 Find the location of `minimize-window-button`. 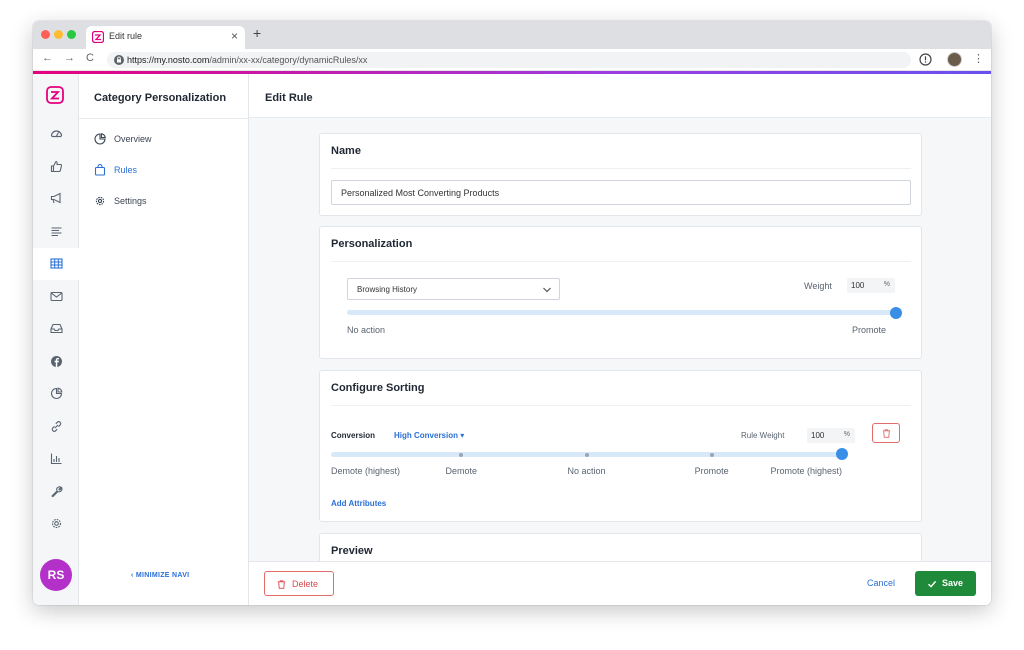

minimize-window-button is located at coordinates (58, 34).